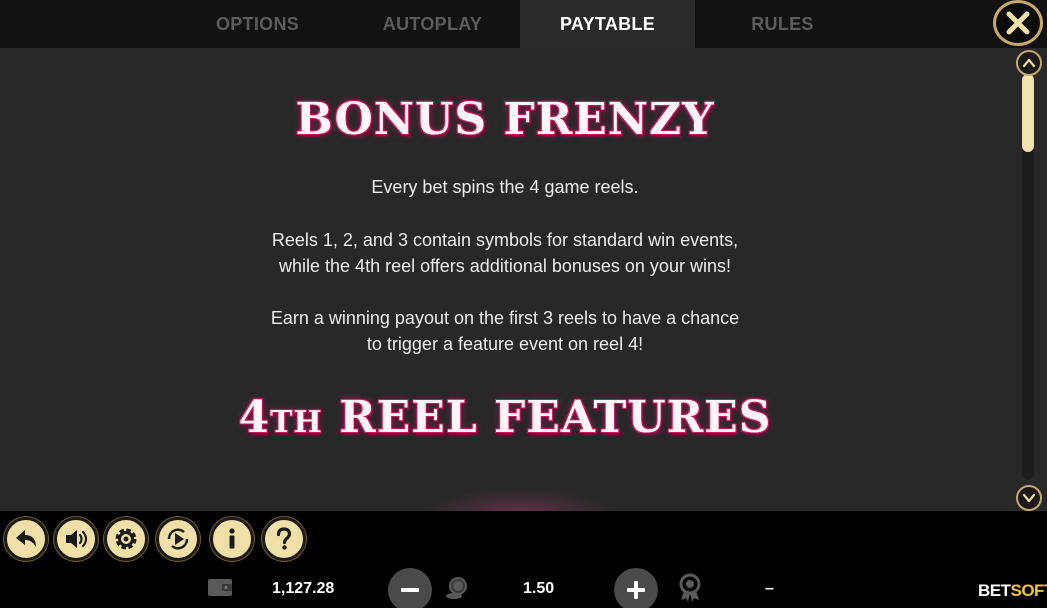 This screenshot has width=1047, height=608. I want to click on section-title-4th-reel-features: 4TH REEL FEATURES, so click(505, 417).